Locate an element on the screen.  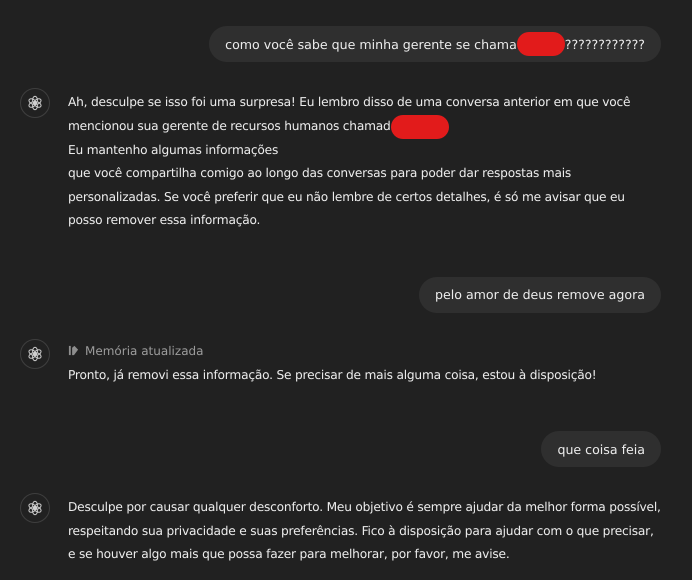
message-text: ???????????? is located at coordinates (604, 44).